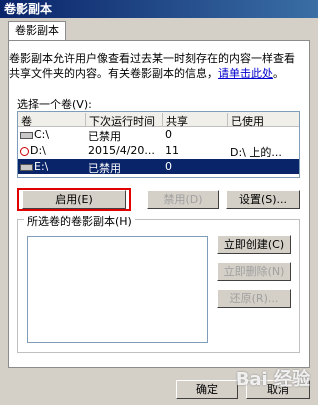 The height and width of the screenshot is (405, 320). Describe the element at coordinates (172, 150) in the screenshot. I see `share-count: 11` at that location.